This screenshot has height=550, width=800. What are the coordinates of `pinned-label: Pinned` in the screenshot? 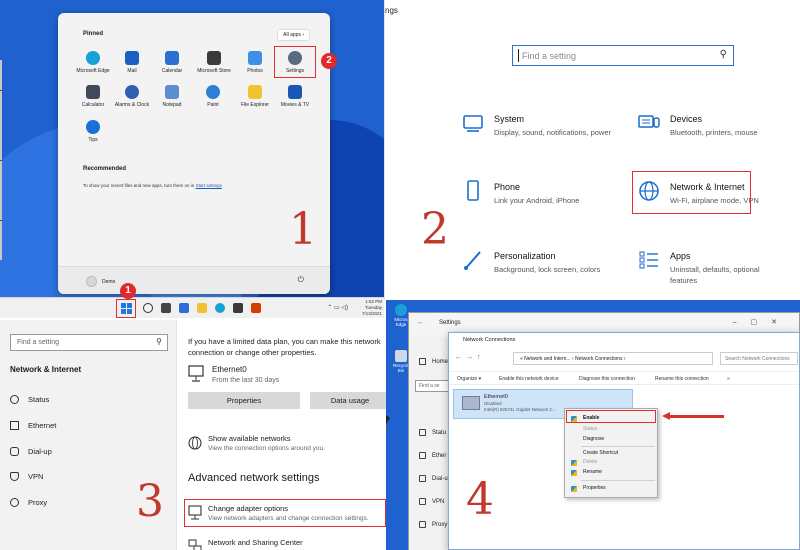 It's located at (93, 34).